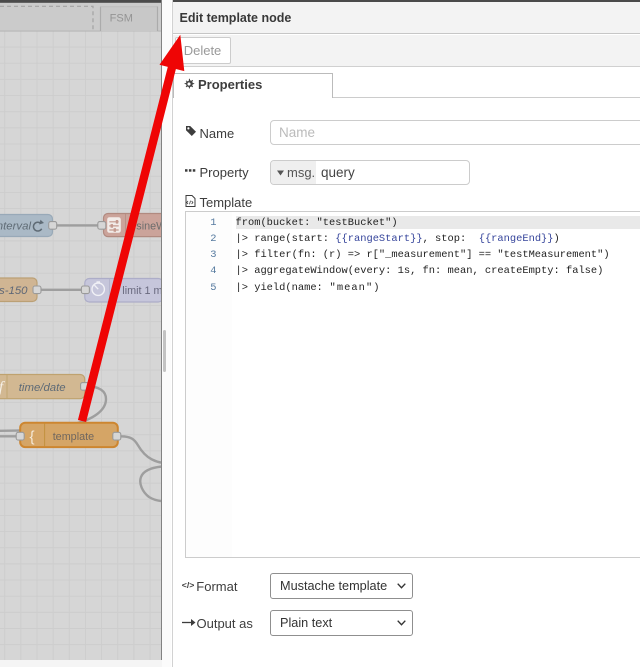 The height and width of the screenshot is (667, 640). Describe the element at coordinates (14, 291) in the screenshot. I see `svg-text: s-150` at that location.